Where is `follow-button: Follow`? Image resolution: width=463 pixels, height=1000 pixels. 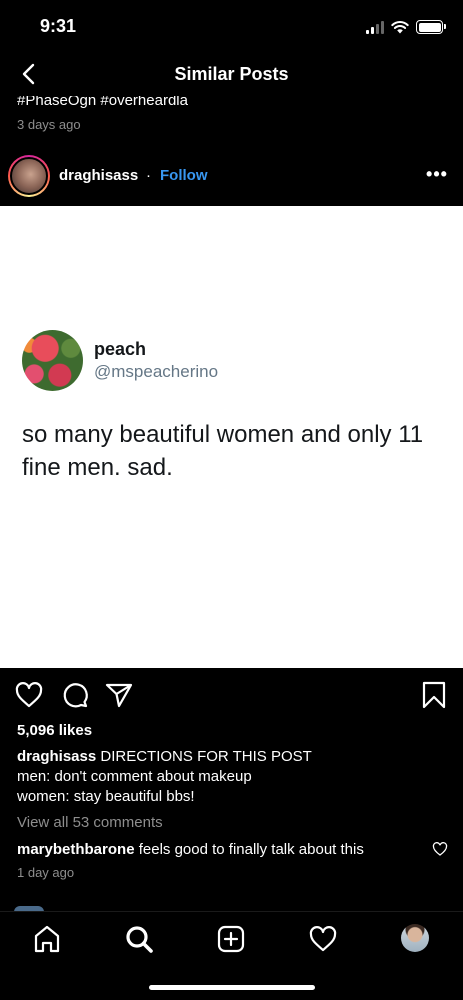 follow-button: Follow is located at coordinates (184, 175).